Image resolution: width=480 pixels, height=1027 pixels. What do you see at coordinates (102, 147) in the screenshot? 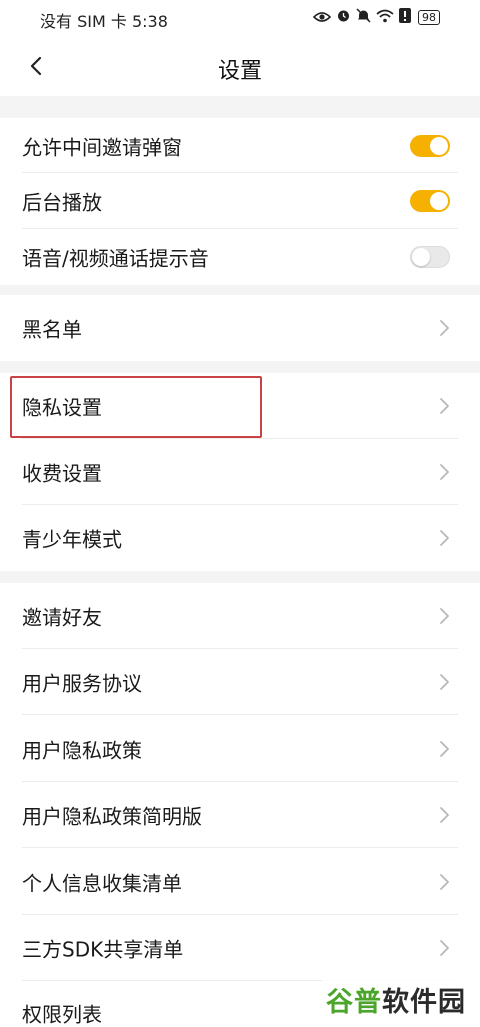
I see `row-label: 允许中间邀请弹窗` at bounding box center [102, 147].